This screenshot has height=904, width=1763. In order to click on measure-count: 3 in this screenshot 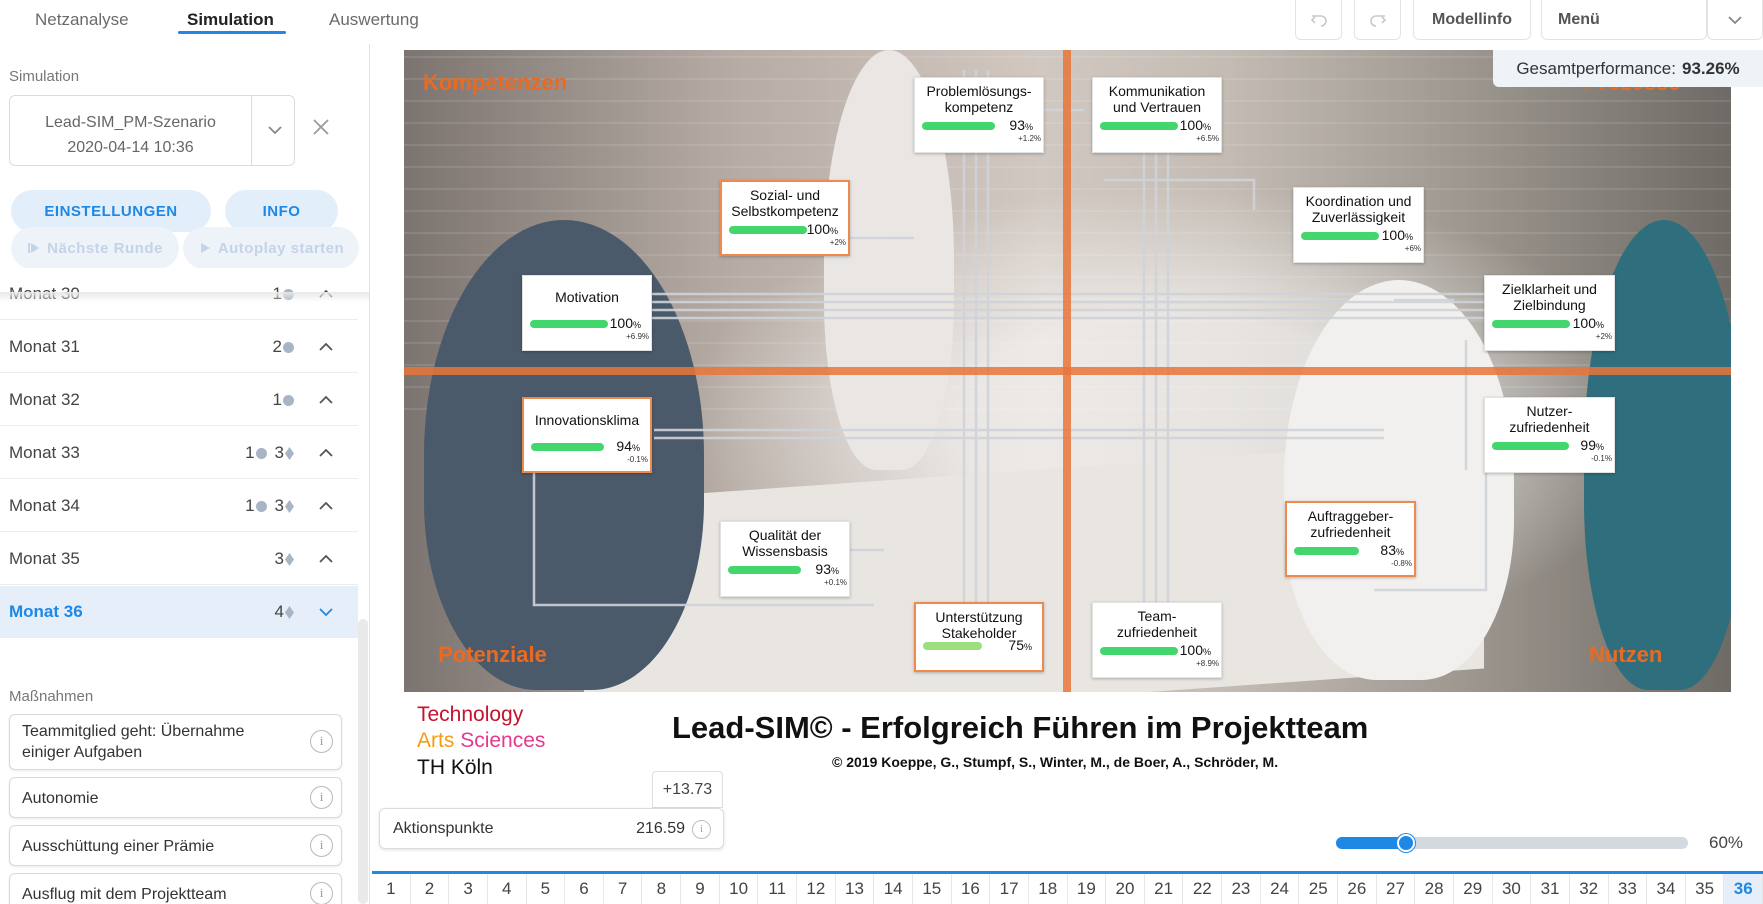, I will do `click(284, 453)`.